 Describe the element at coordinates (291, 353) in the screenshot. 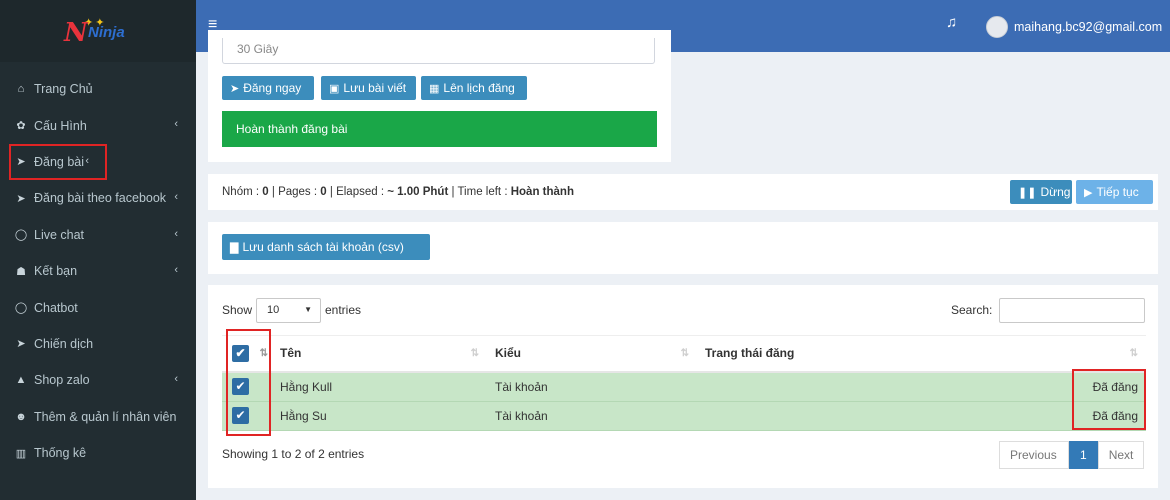

I see `column-name-label: Tên` at that location.